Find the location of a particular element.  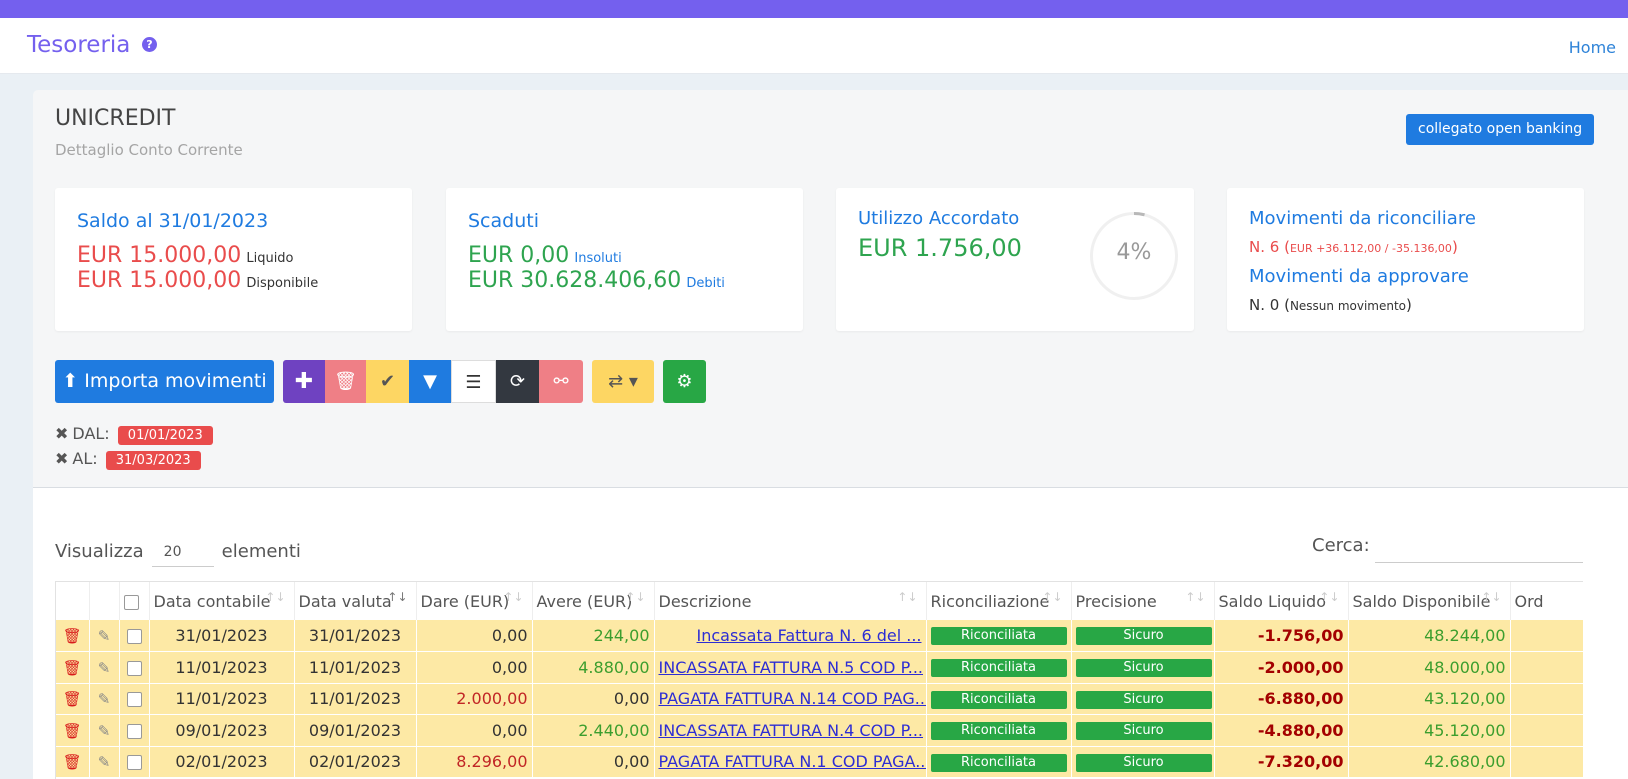

header-data-valuta: Data valuta ↑↓ is located at coordinates (355, 601).